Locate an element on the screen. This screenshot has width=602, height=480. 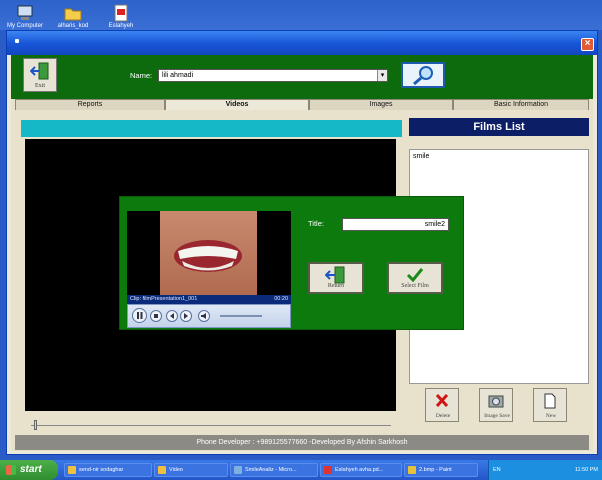
new-label: New is located at coordinates (551, 416).